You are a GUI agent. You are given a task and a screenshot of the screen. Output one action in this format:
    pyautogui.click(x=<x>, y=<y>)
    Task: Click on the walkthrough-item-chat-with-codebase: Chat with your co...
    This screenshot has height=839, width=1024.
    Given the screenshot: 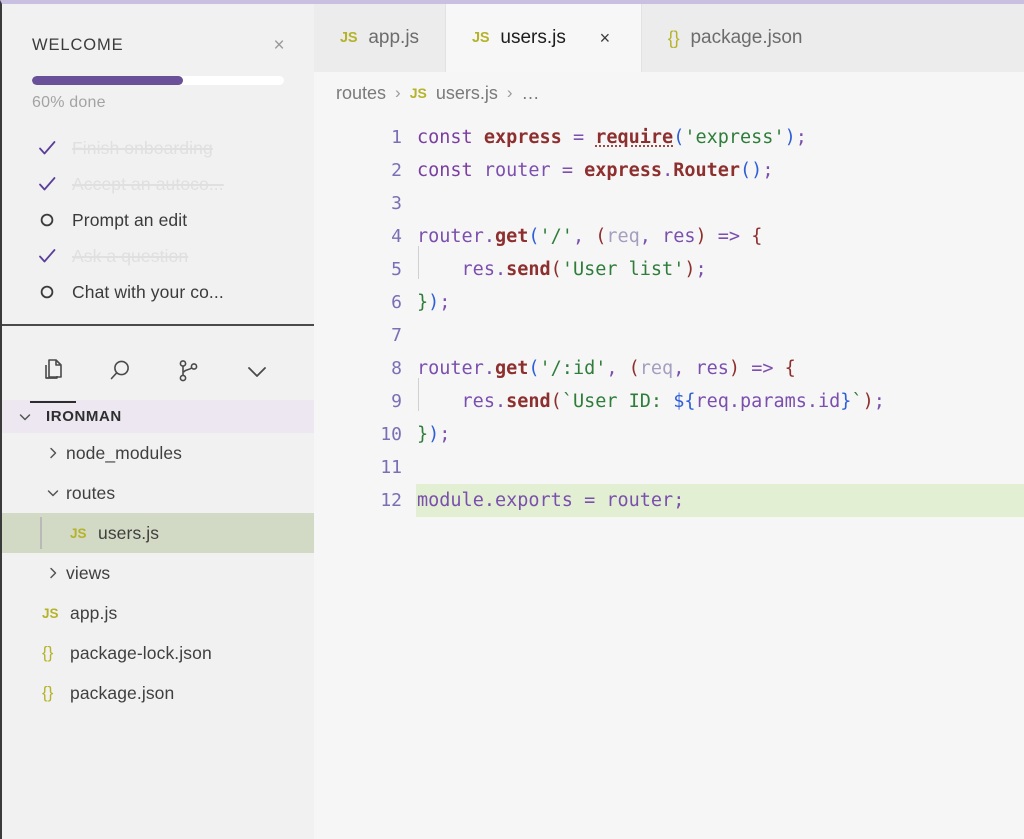 What is the action you would take?
    pyautogui.click(x=158, y=292)
    